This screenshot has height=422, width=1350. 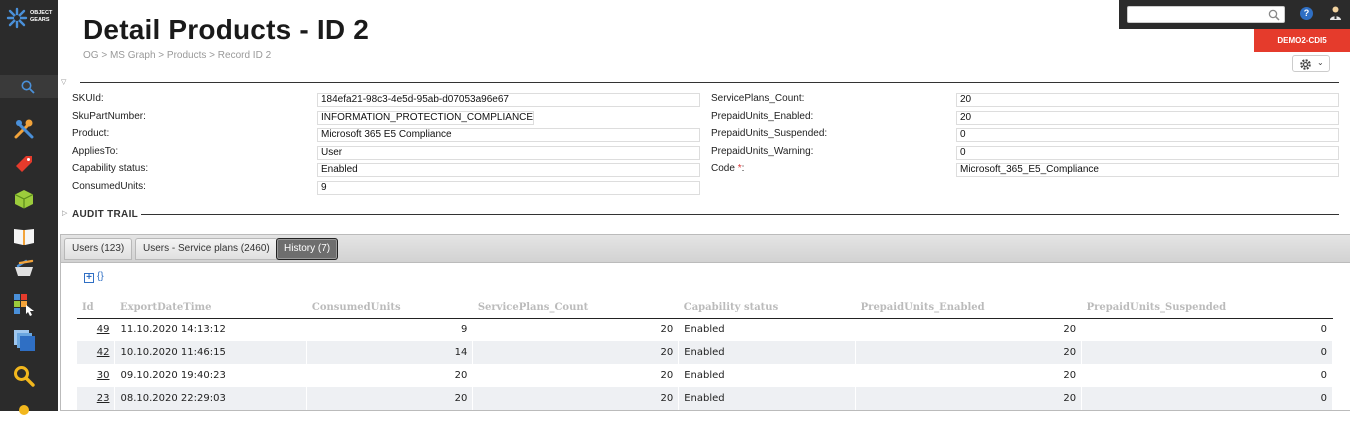 I want to click on logo-line2: GEARS, so click(x=40, y=20).